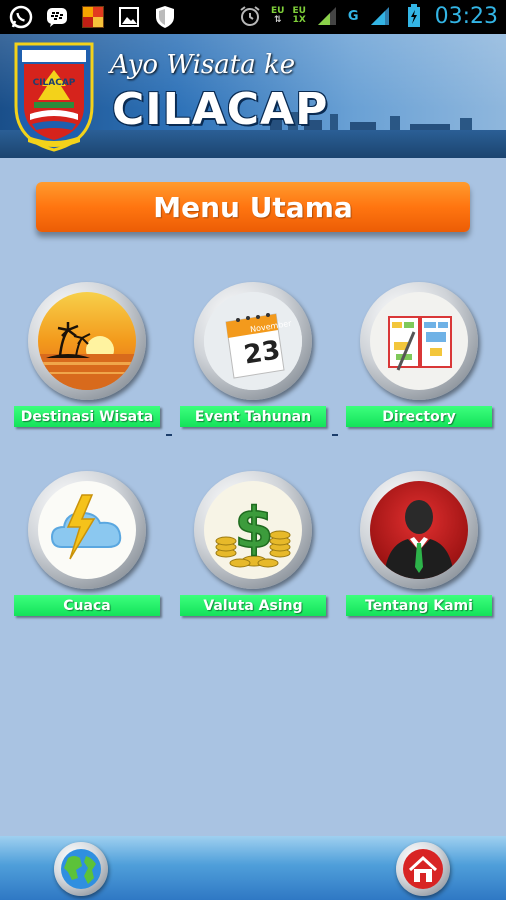  I want to click on clock: 03:23, so click(466, 16).